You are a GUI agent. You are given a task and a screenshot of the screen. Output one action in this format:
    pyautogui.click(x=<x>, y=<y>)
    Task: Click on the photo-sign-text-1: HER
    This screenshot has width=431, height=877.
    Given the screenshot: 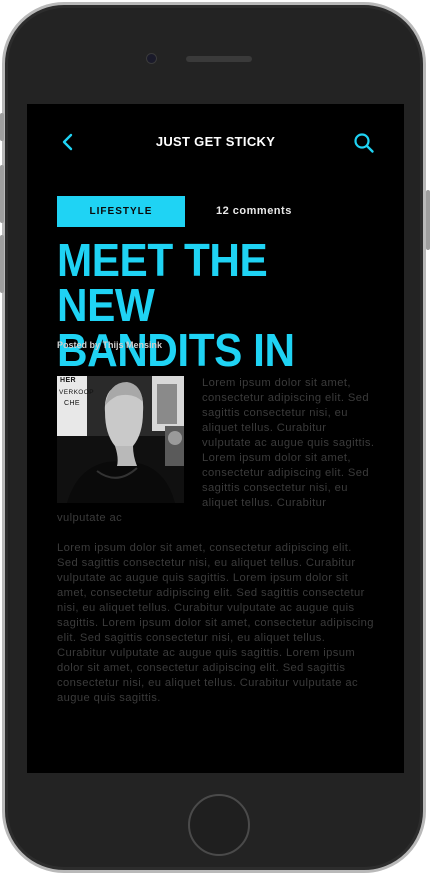 What is the action you would take?
    pyautogui.click(x=68, y=380)
    